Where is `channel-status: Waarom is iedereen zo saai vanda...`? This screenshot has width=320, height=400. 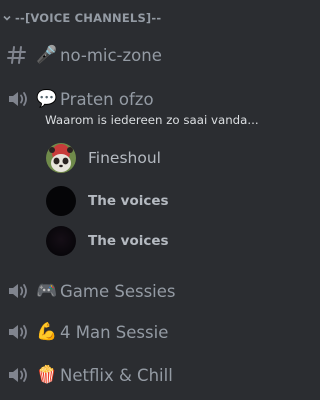 channel-status: Waarom is iedereen zo saai vanda... is located at coordinates (152, 120).